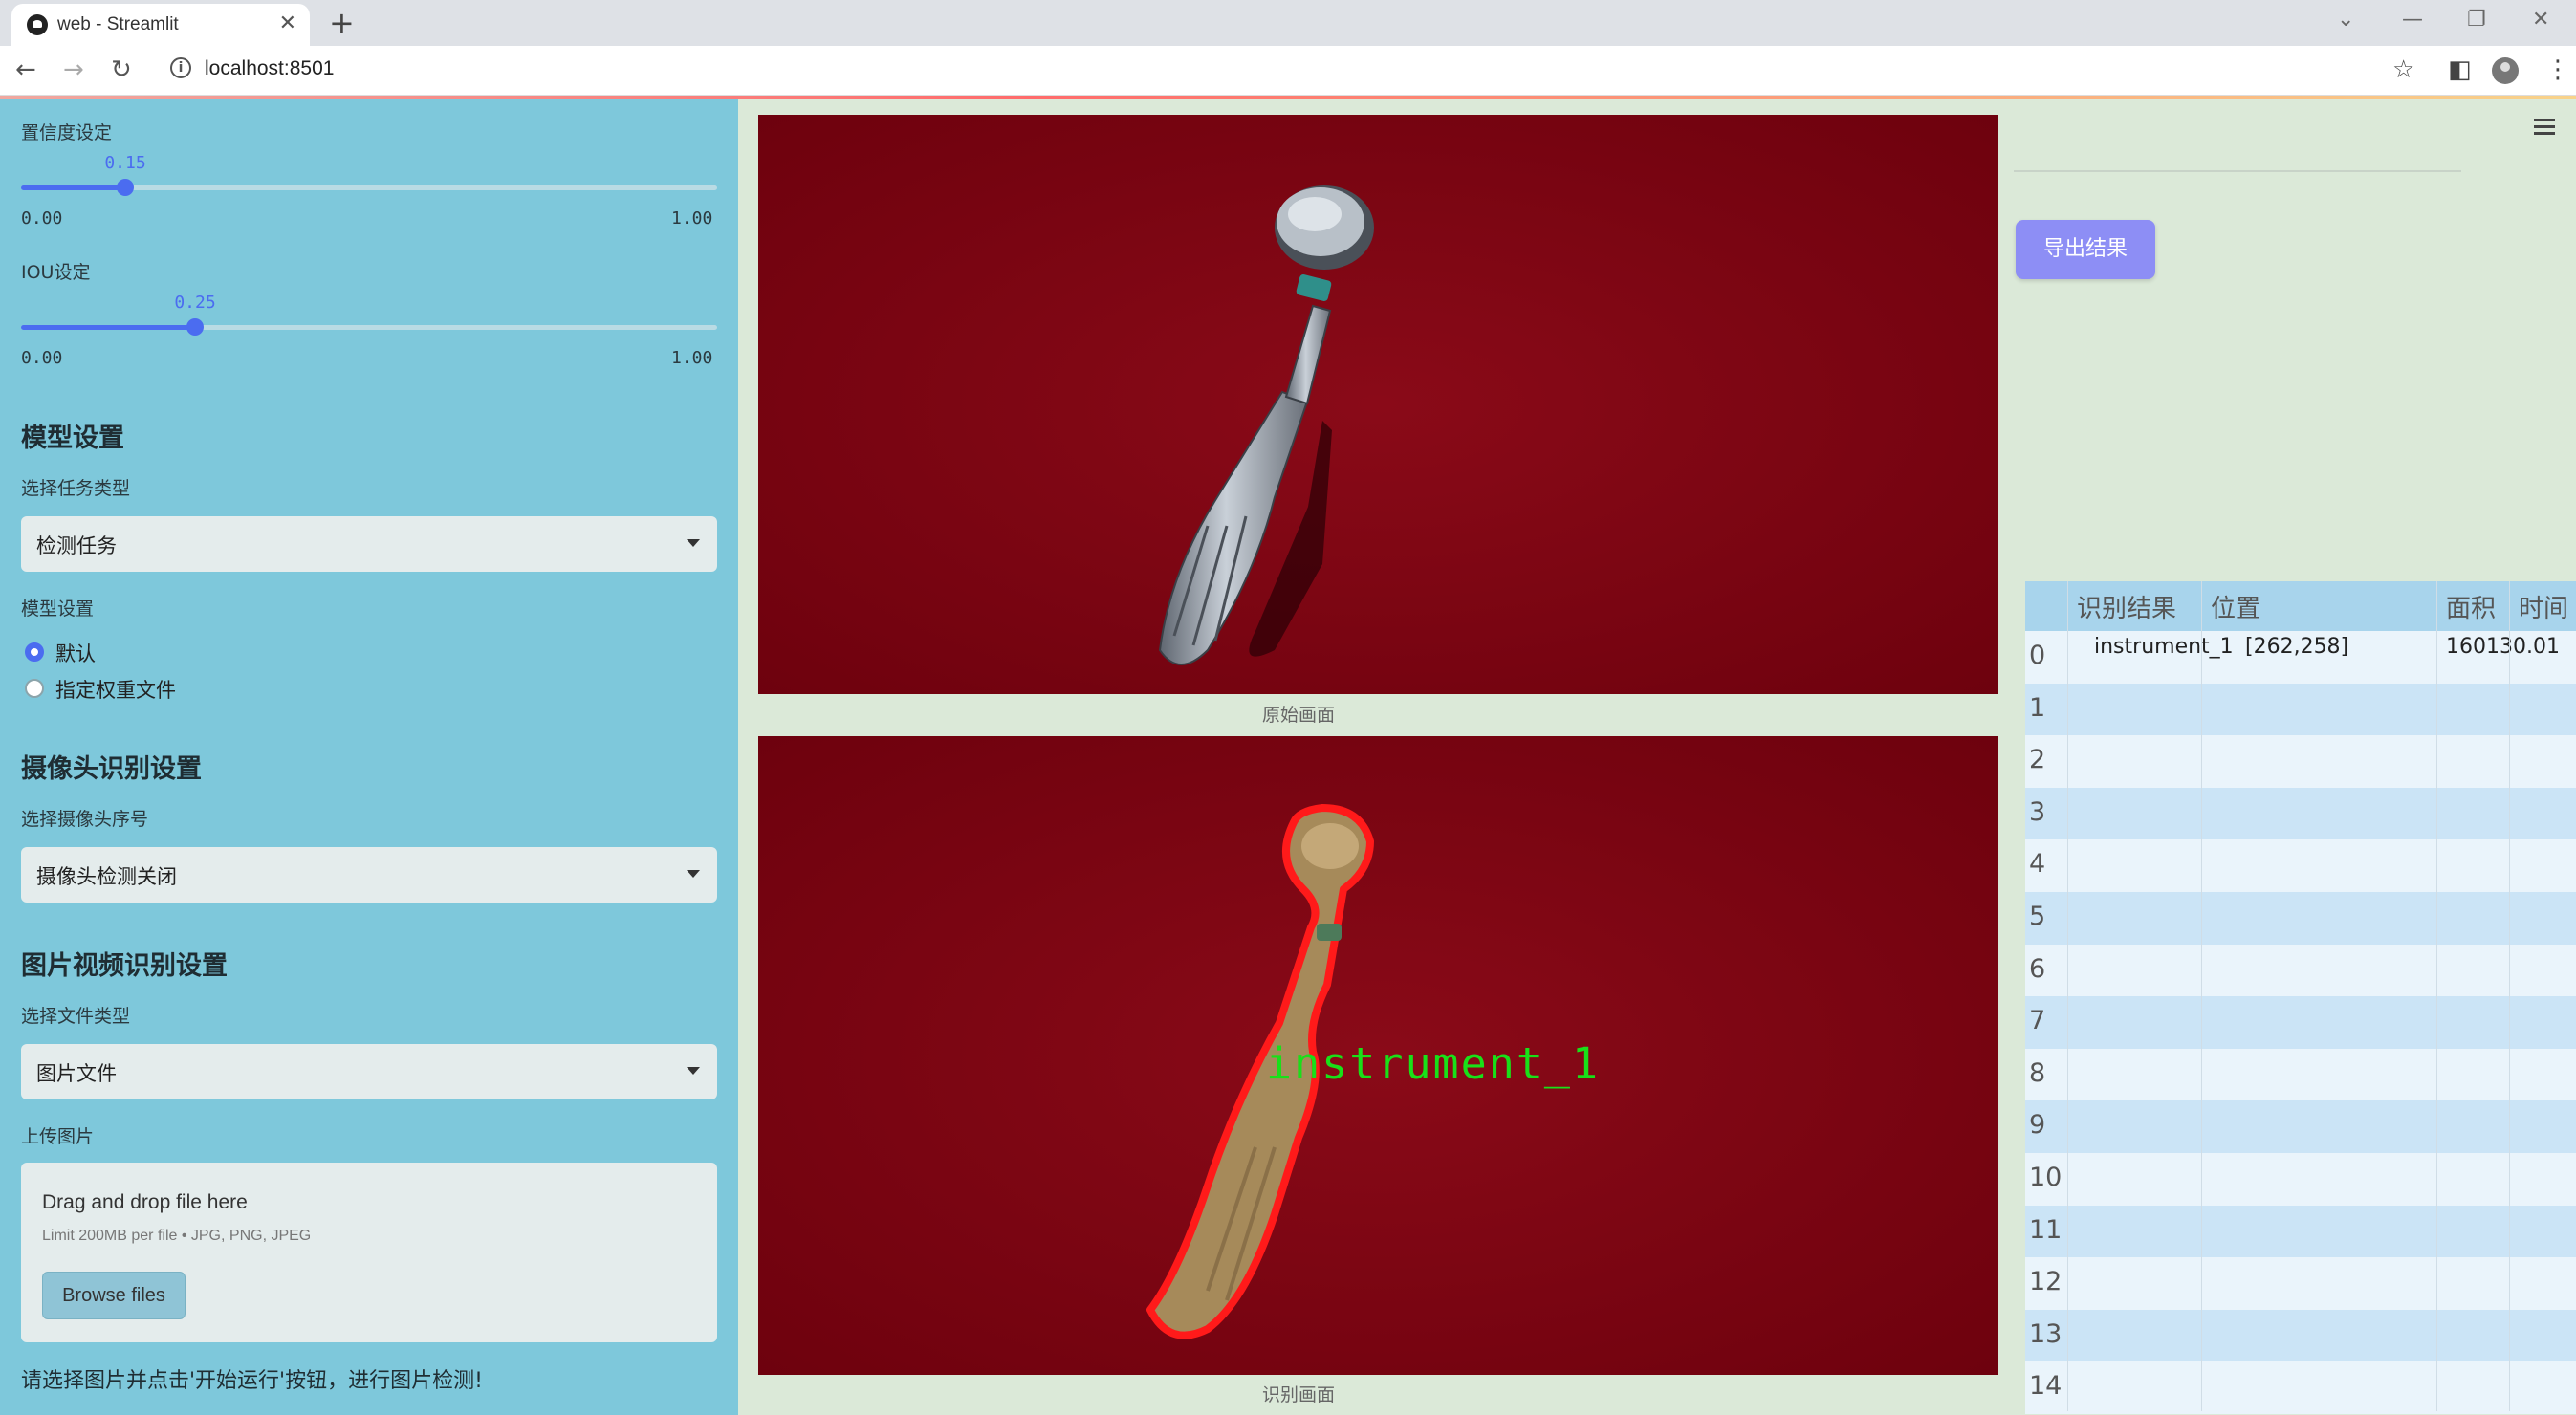  What do you see at coordinates (76, 489) in the screenshot?
I see `task-type-label: 选择任务类型` at bounding box center [76, 489].